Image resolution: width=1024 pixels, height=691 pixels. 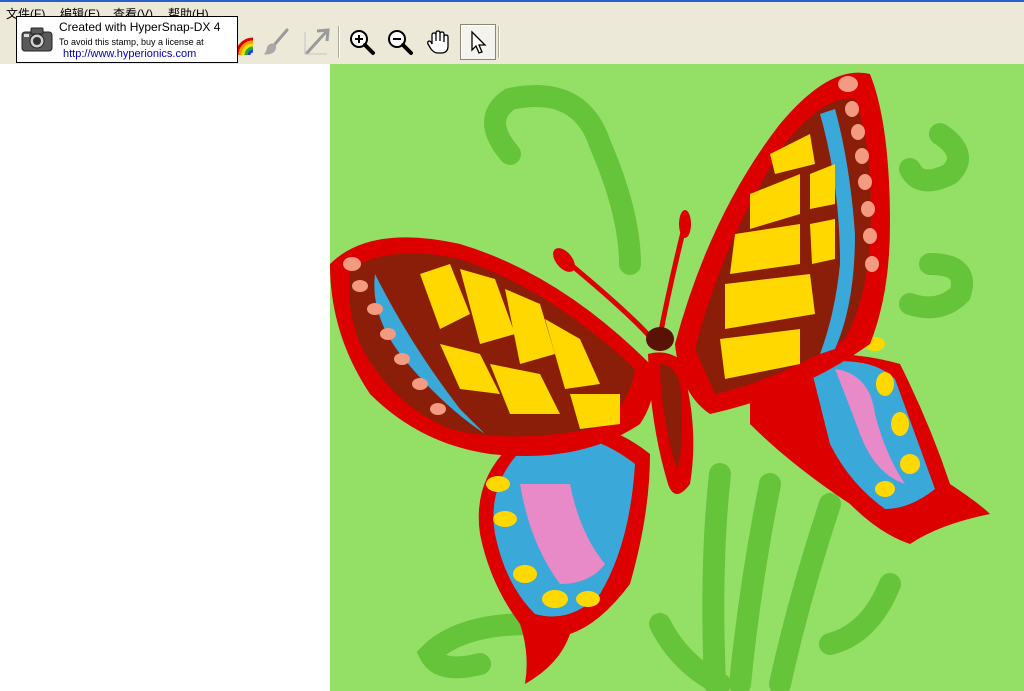 I want to click on hand-icon, so click(x=438, y=42).